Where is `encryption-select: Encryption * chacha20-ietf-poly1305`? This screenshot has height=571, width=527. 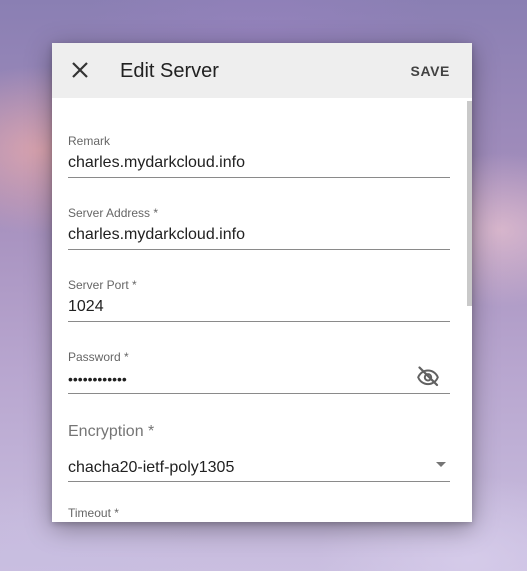
encryption-select: Encryption * chacha20-ietf-poly1305 is located at coordinates (259, 453).